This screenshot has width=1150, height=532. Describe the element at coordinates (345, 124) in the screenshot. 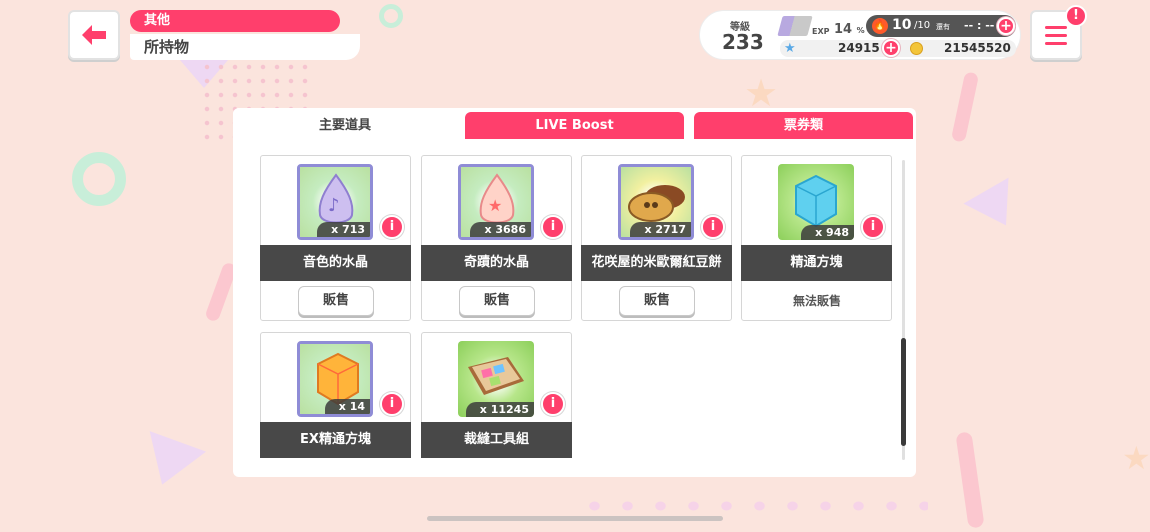

I see `tab-main-items: 主要道具` at that location.